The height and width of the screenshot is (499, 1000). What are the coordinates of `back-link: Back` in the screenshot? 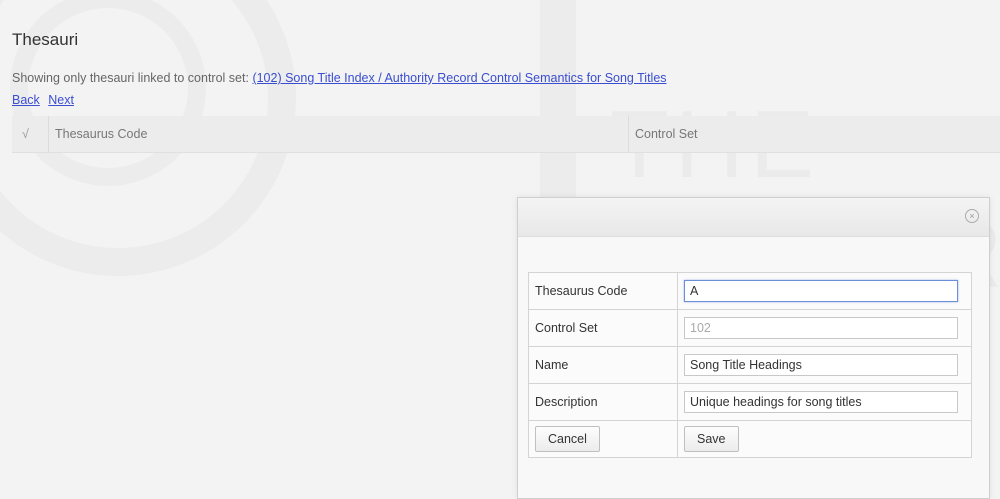 It's located at (26, 100).